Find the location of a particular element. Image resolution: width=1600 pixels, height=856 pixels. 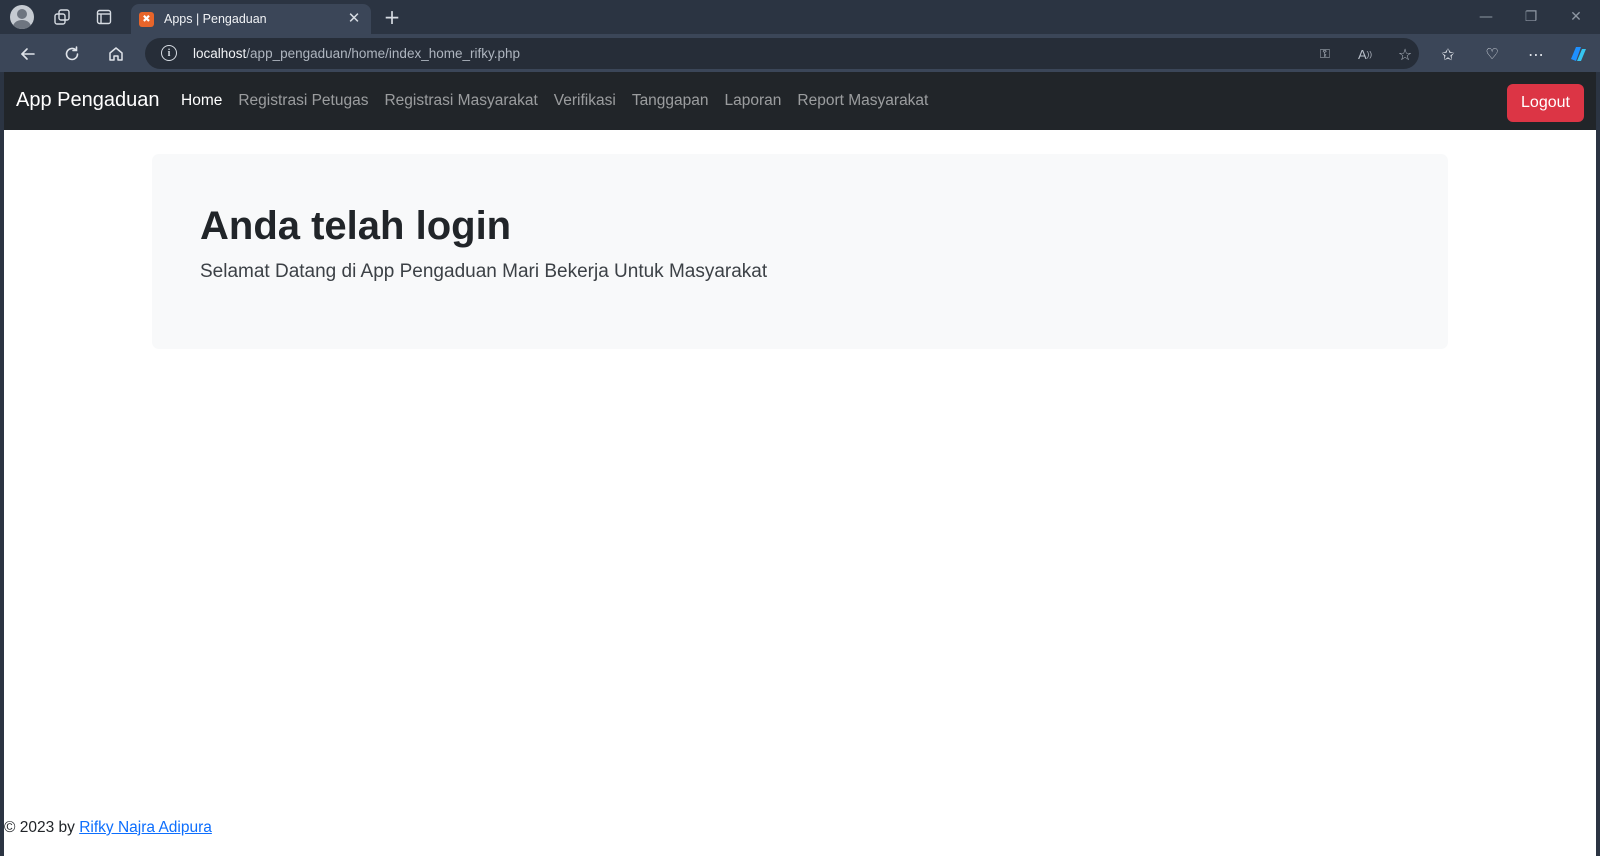

restore-icon: ❐ is located at coordinates (1531, 17).